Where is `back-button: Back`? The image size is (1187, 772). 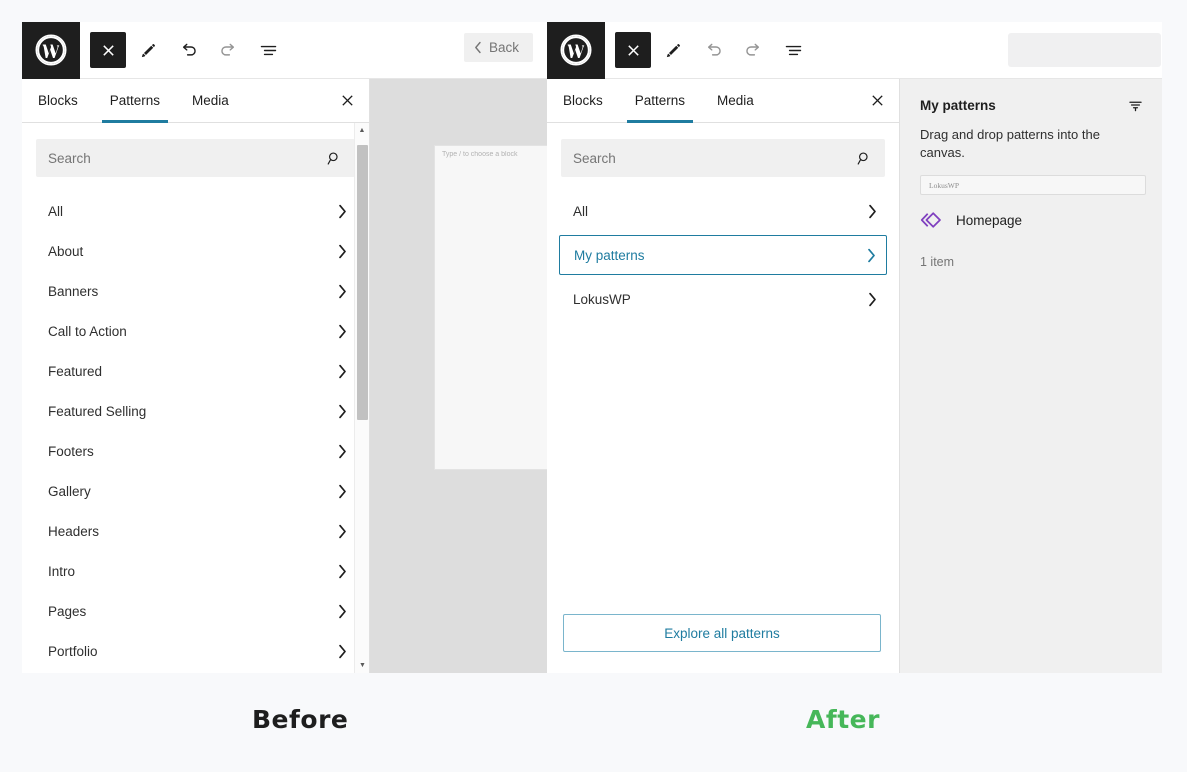 back-button: Back is located at coordinates (498, 47).